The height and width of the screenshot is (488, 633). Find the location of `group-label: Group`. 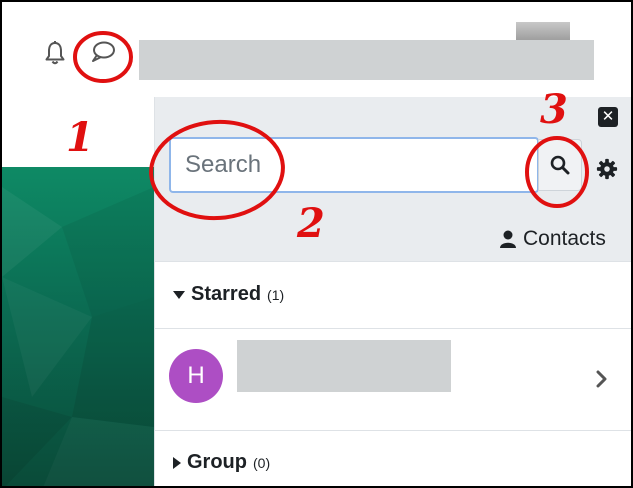

group-label: Group is located at coordinates (217, 462).